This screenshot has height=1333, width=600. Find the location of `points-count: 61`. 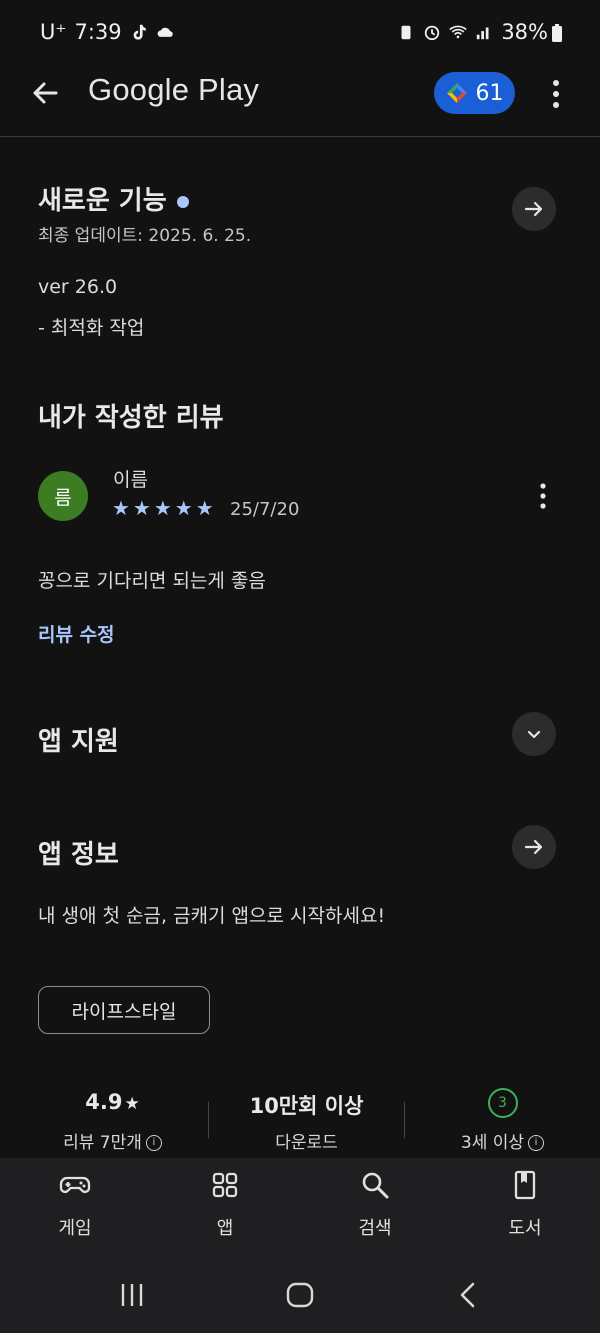

points-count: 61 is located at coordinates (489, 93).